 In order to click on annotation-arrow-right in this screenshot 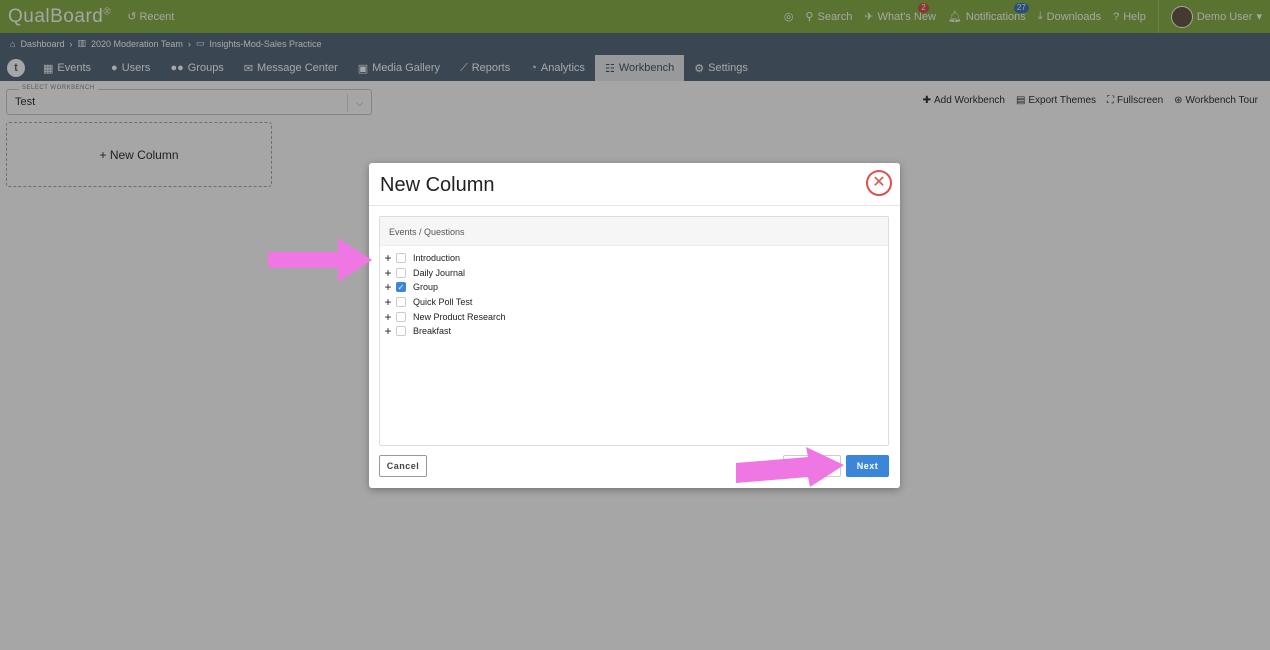, I will do `click(790, 467)`.